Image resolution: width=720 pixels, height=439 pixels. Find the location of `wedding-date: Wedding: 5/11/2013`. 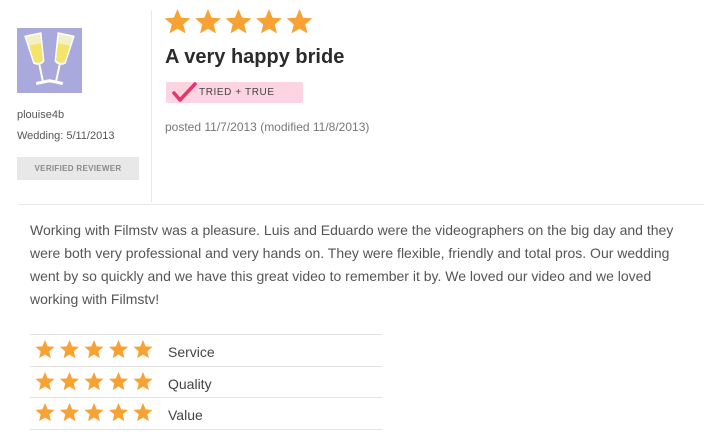

wedding-date: Wedding: 5/11/2013 is located at coordinates (66, 136).